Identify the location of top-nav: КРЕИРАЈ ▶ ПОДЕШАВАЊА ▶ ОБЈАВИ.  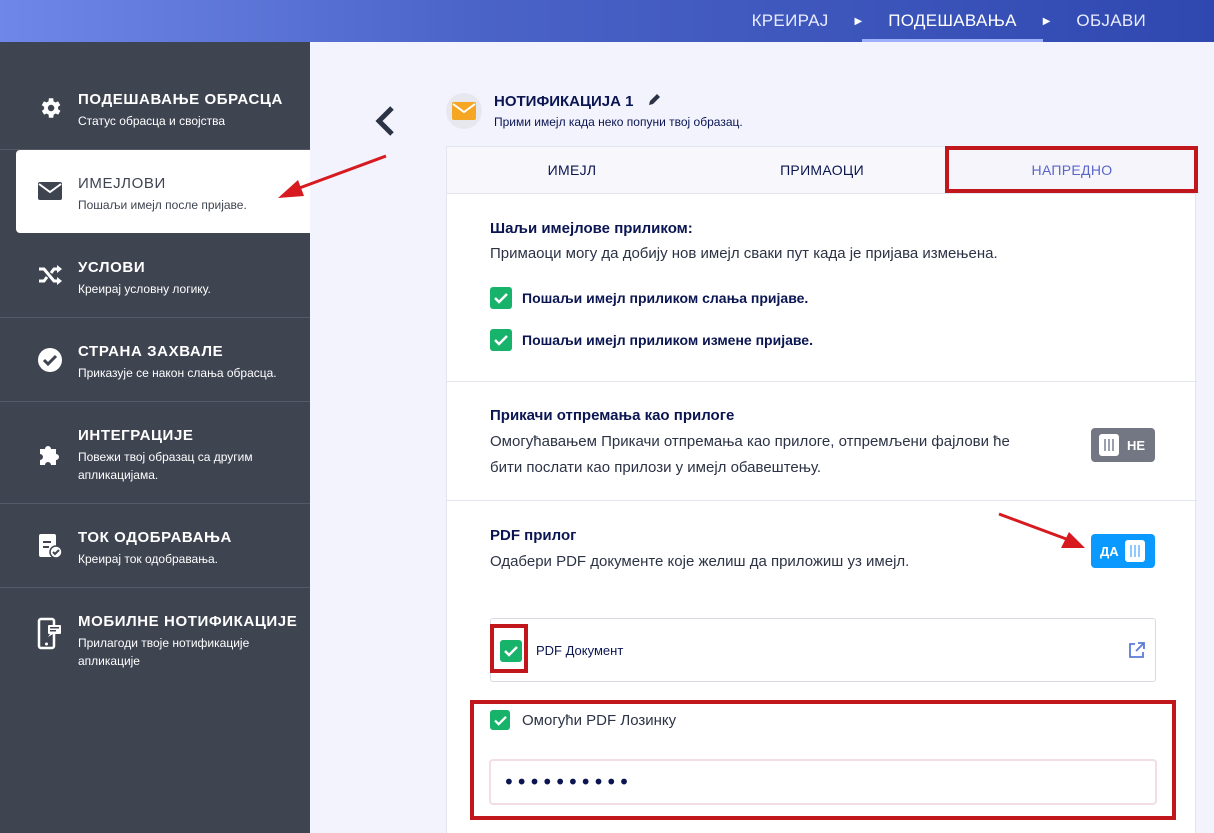
(970, 21).